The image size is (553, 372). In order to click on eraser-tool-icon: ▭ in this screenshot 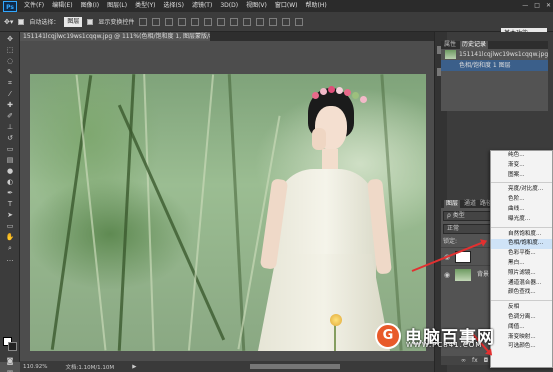, I will do `click(10, 149)`.